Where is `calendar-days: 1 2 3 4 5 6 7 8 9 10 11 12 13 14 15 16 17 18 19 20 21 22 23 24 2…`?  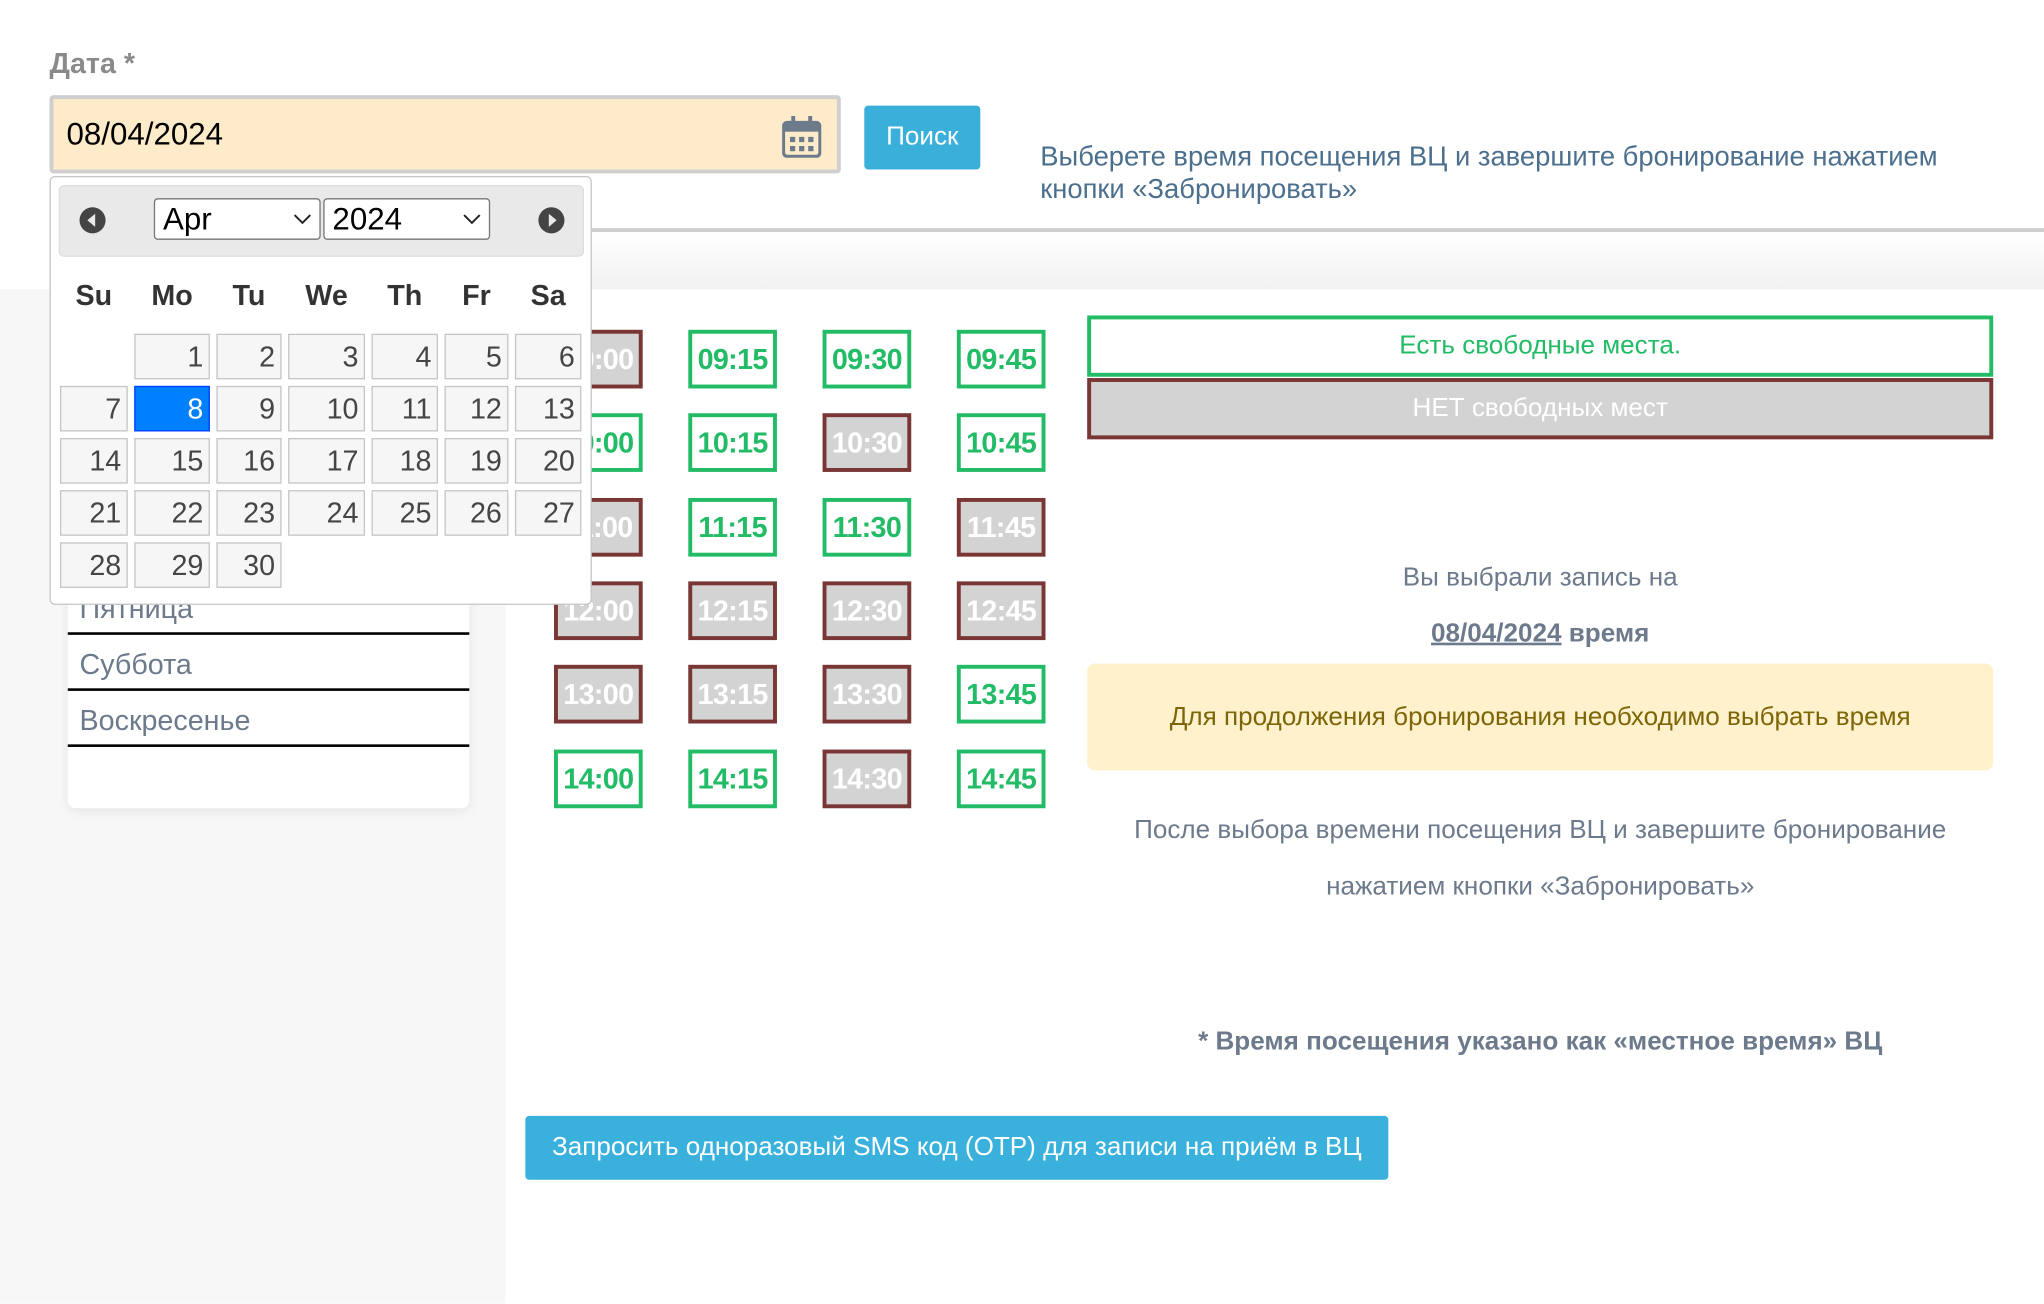
calendar-days: 1 2 3 4 5 6 7 8 9 10 11 12 13 14 15 16 17 18 19 20 21 22 23 24 2… is located at coordinates (320, 460).